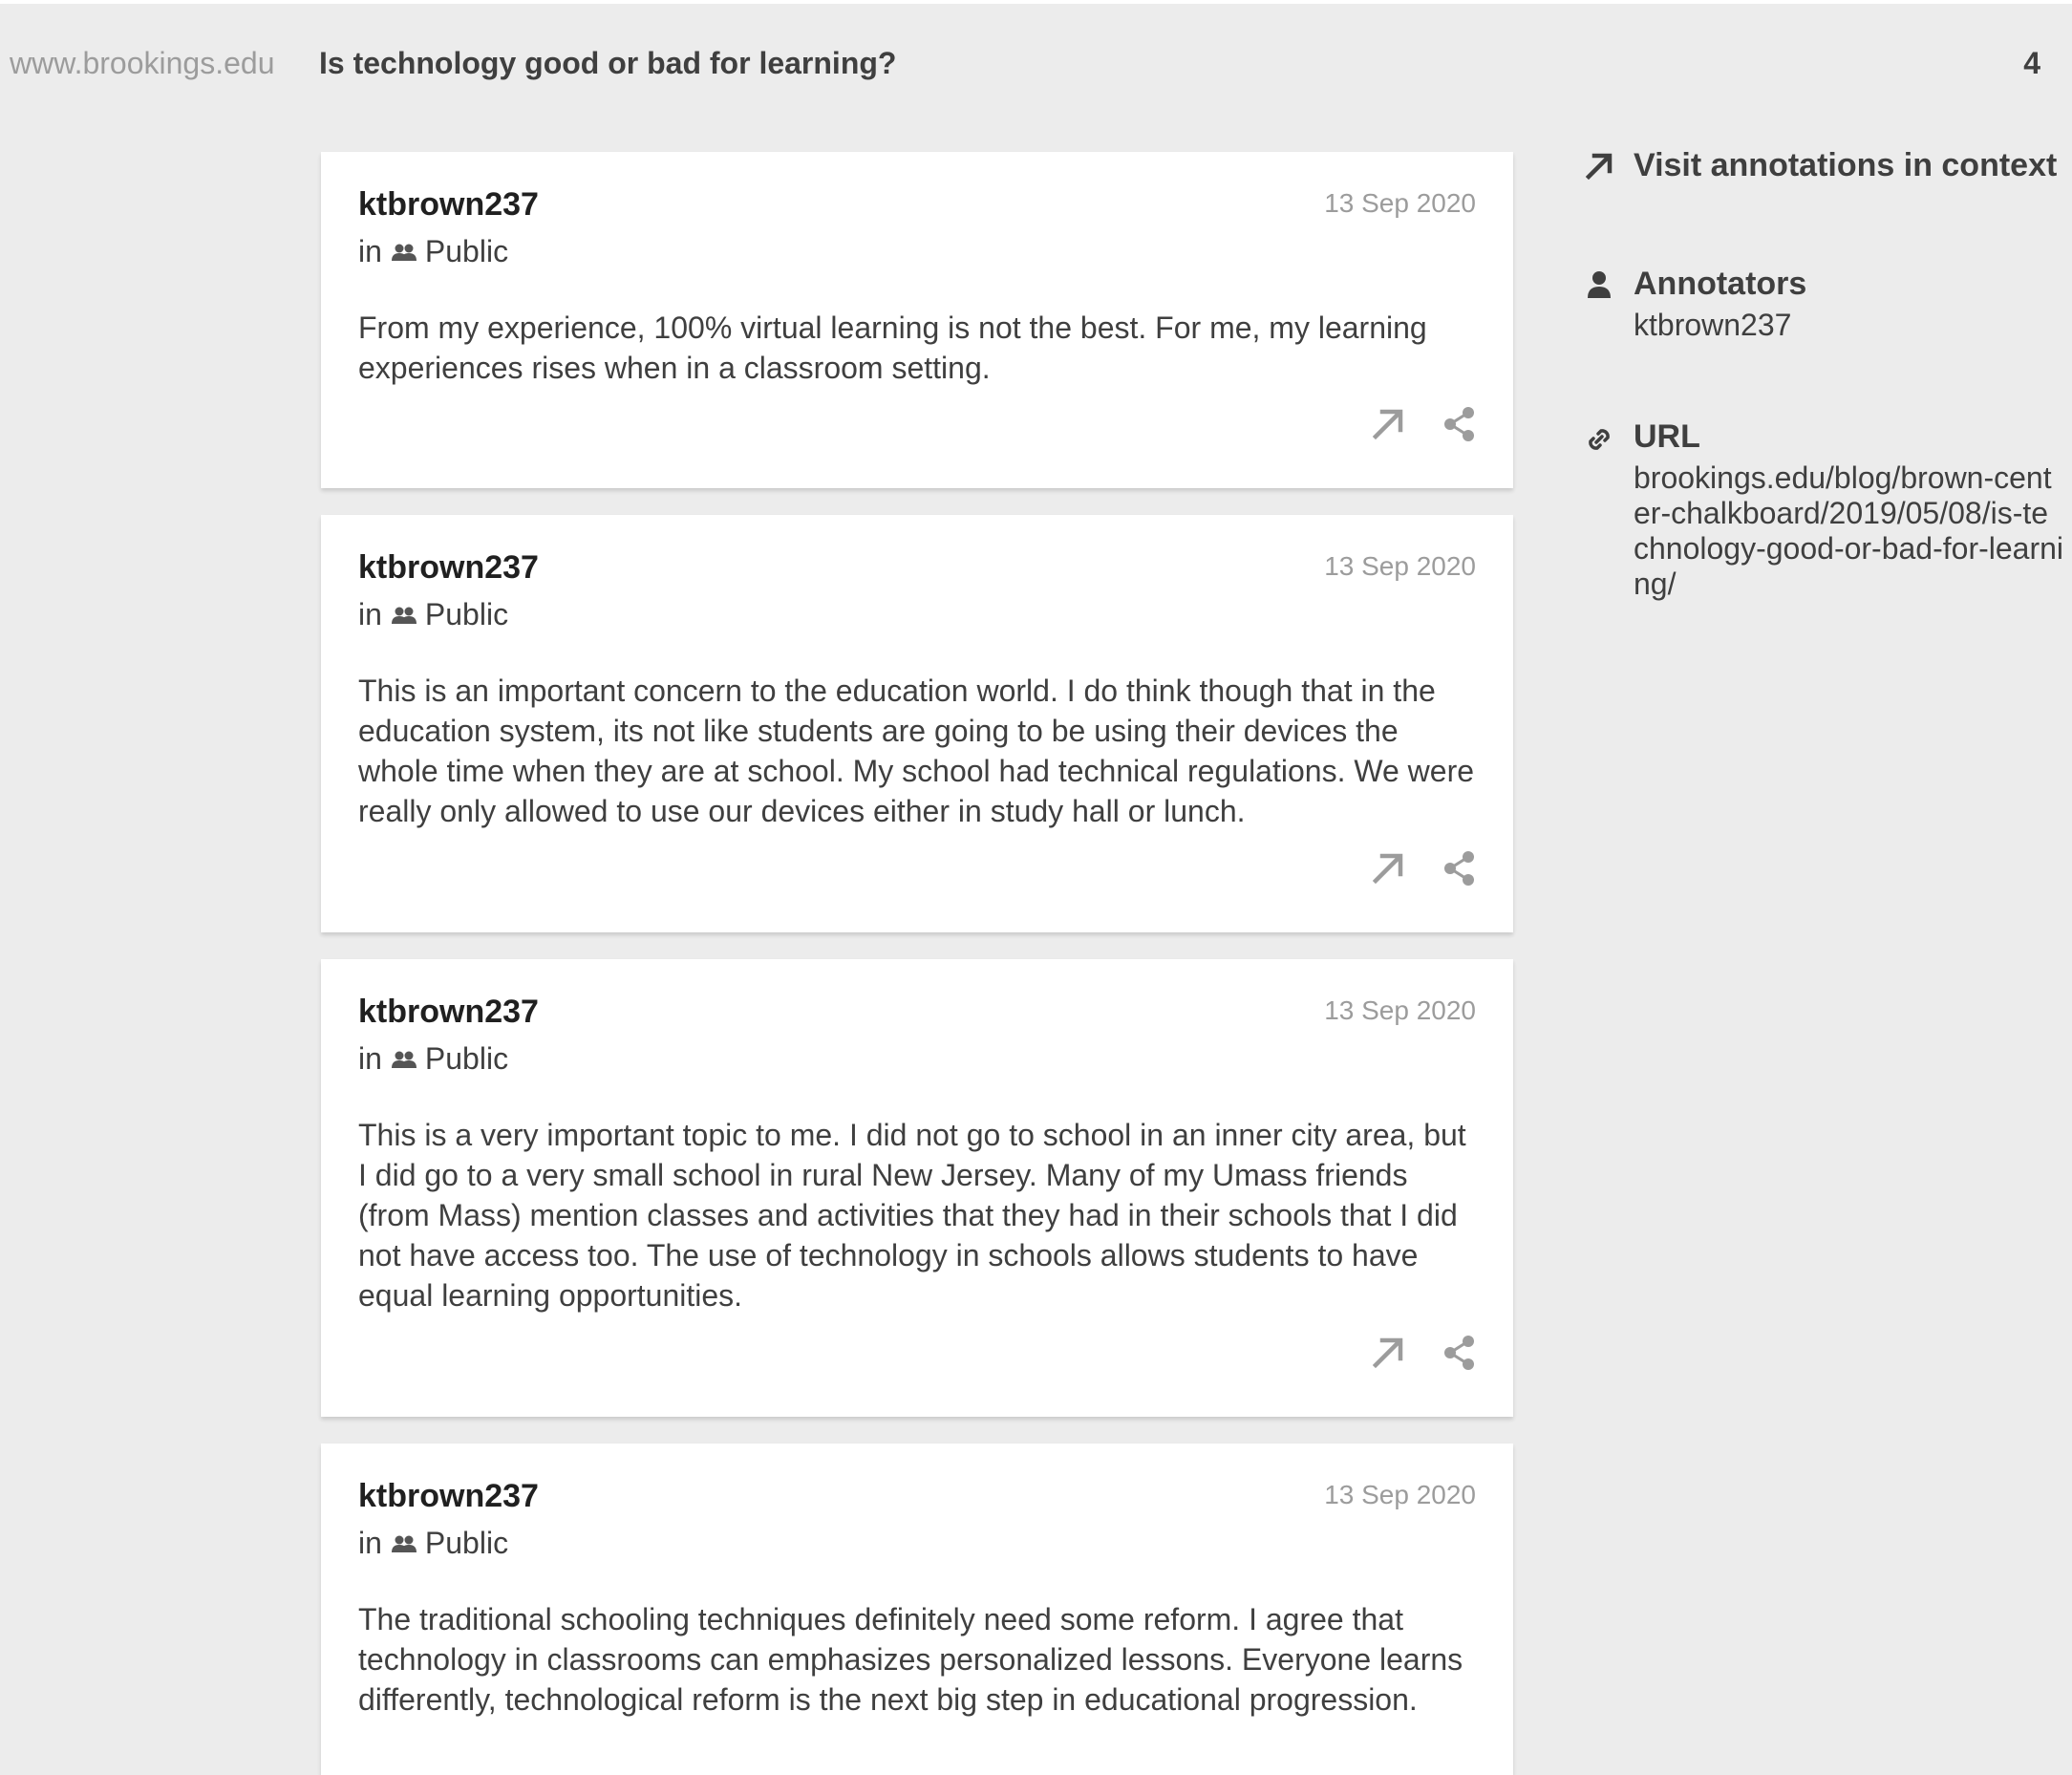 Image resolution: width=2072 pixels, height=1775 pixels. Describe the element at coordinates (1712, 325) in the screenshot. I see `annotator-name: ktbrown237` at that location.